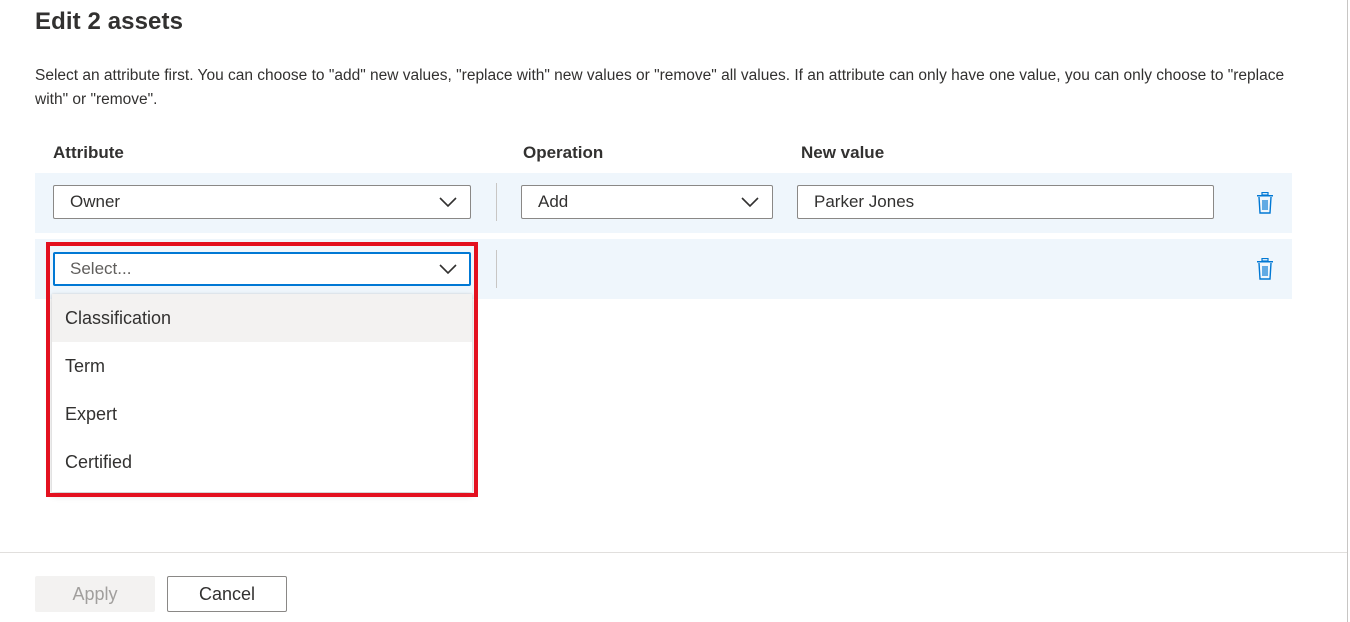  What do you see at coordinates (262, 202) in the screenshot?
I see `attribute-dropdown-row-1: Owner` at bounding box center [262, 202].